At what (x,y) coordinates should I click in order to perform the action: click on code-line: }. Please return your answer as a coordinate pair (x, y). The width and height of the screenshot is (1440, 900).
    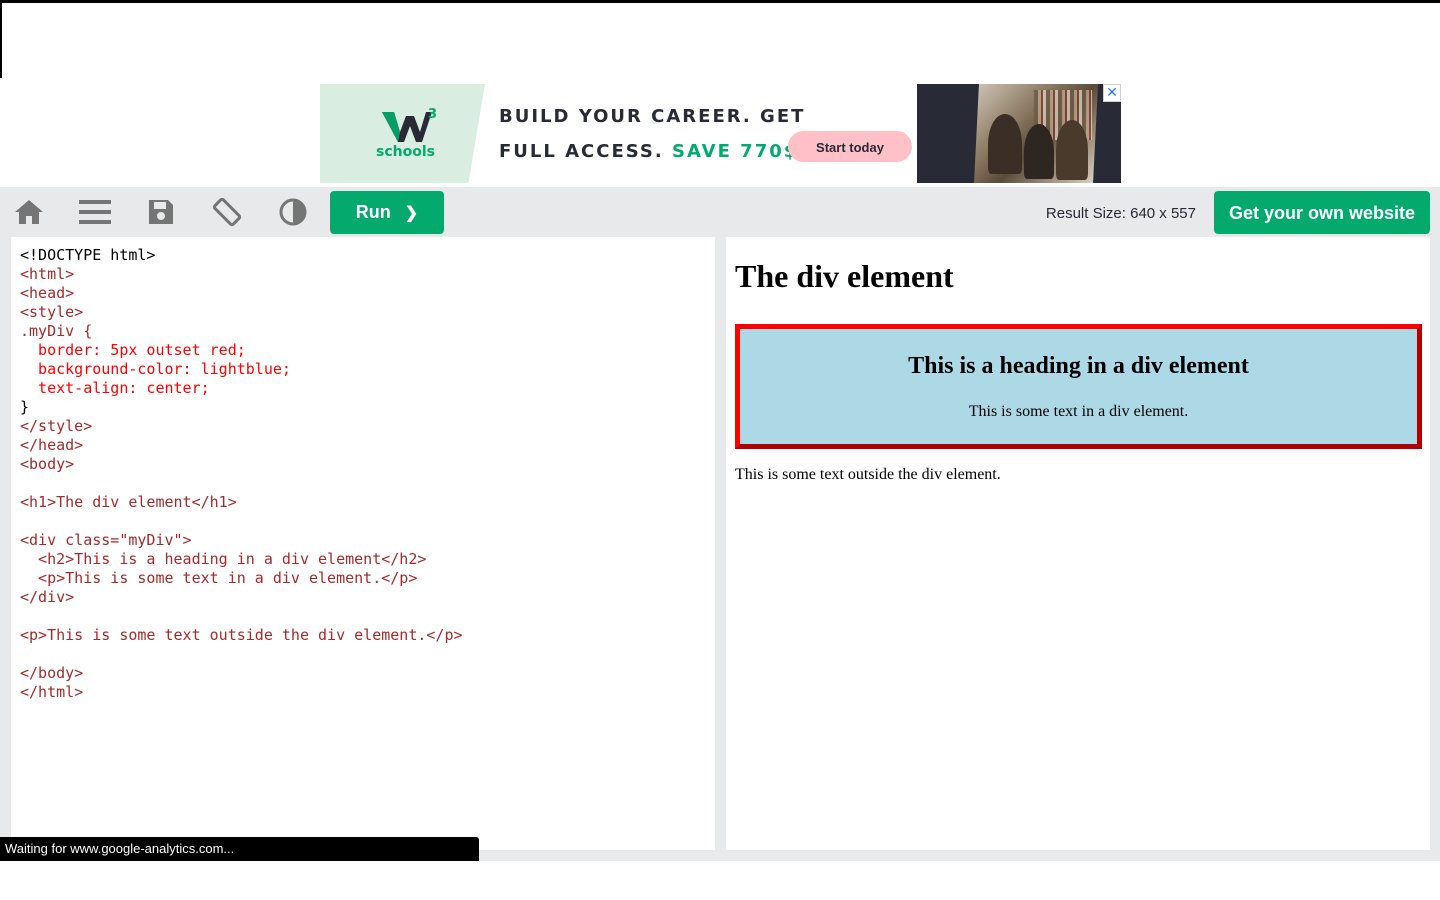
    Looking at the image, I should click on (25, 407).